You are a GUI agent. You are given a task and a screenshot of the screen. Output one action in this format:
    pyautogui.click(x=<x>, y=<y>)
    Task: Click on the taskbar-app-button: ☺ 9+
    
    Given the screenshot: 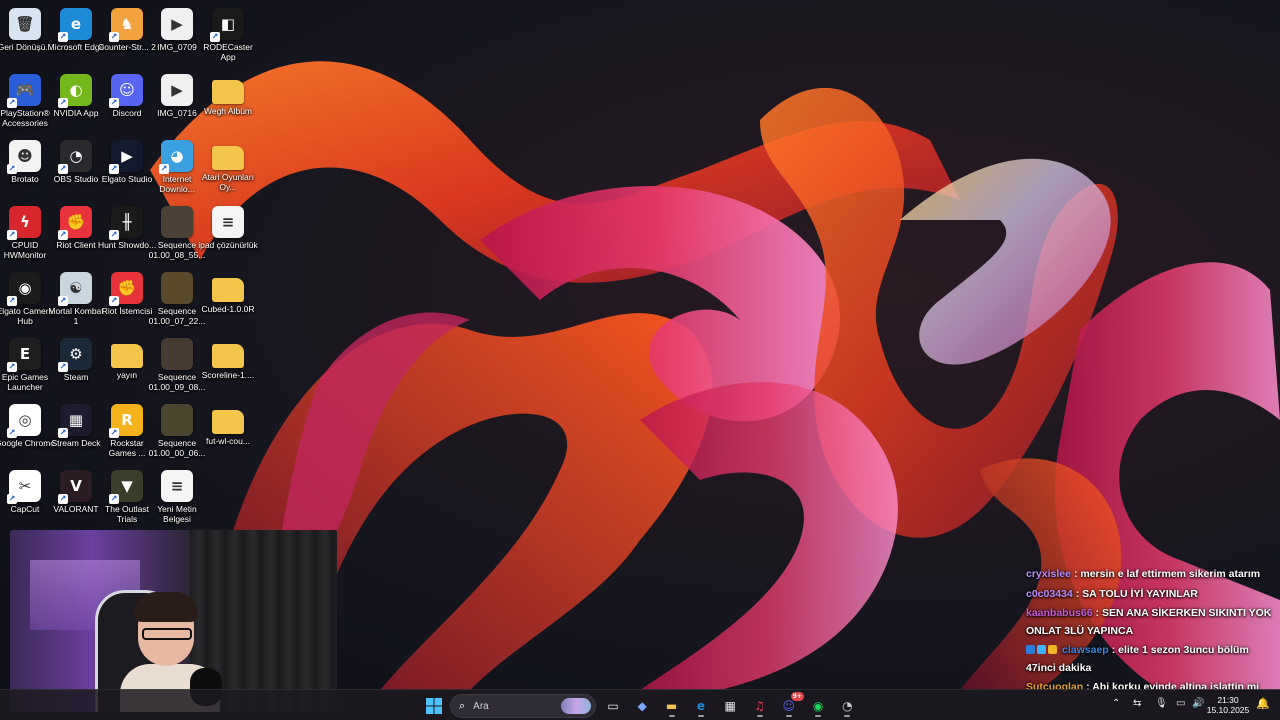 What is the action you would take?
    pyautogui.click(x=790, y=705)
    